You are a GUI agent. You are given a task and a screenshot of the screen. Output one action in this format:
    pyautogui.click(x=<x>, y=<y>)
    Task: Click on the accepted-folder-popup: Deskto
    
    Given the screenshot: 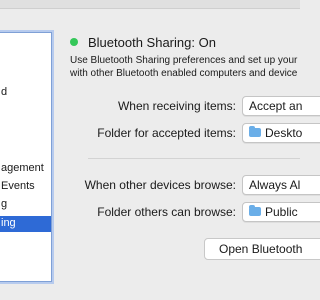 What is the action you would take?
    pyautogui.click(x=281, y=133)
    